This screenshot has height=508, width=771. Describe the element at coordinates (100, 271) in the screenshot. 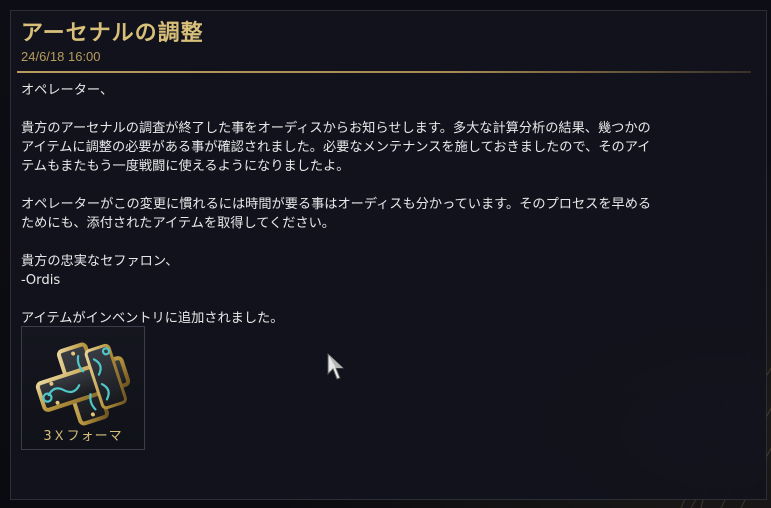

I see `message-signature: 貴方の忠実なセファロン、 -Ordis` at that location.